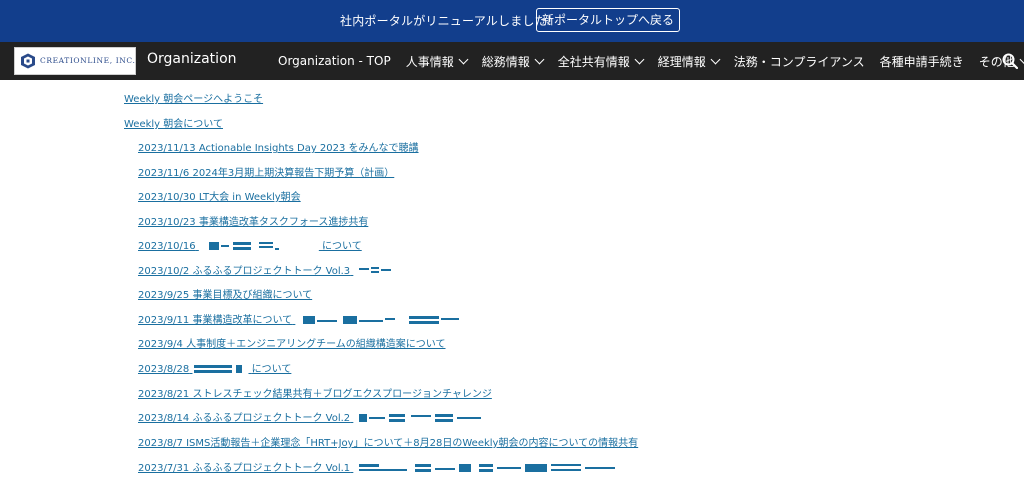 Image resolution: width=1024 pixels, height=480 pixels. I want to click on nav-item-applications: 各種申請手続き, so click(922, 61).